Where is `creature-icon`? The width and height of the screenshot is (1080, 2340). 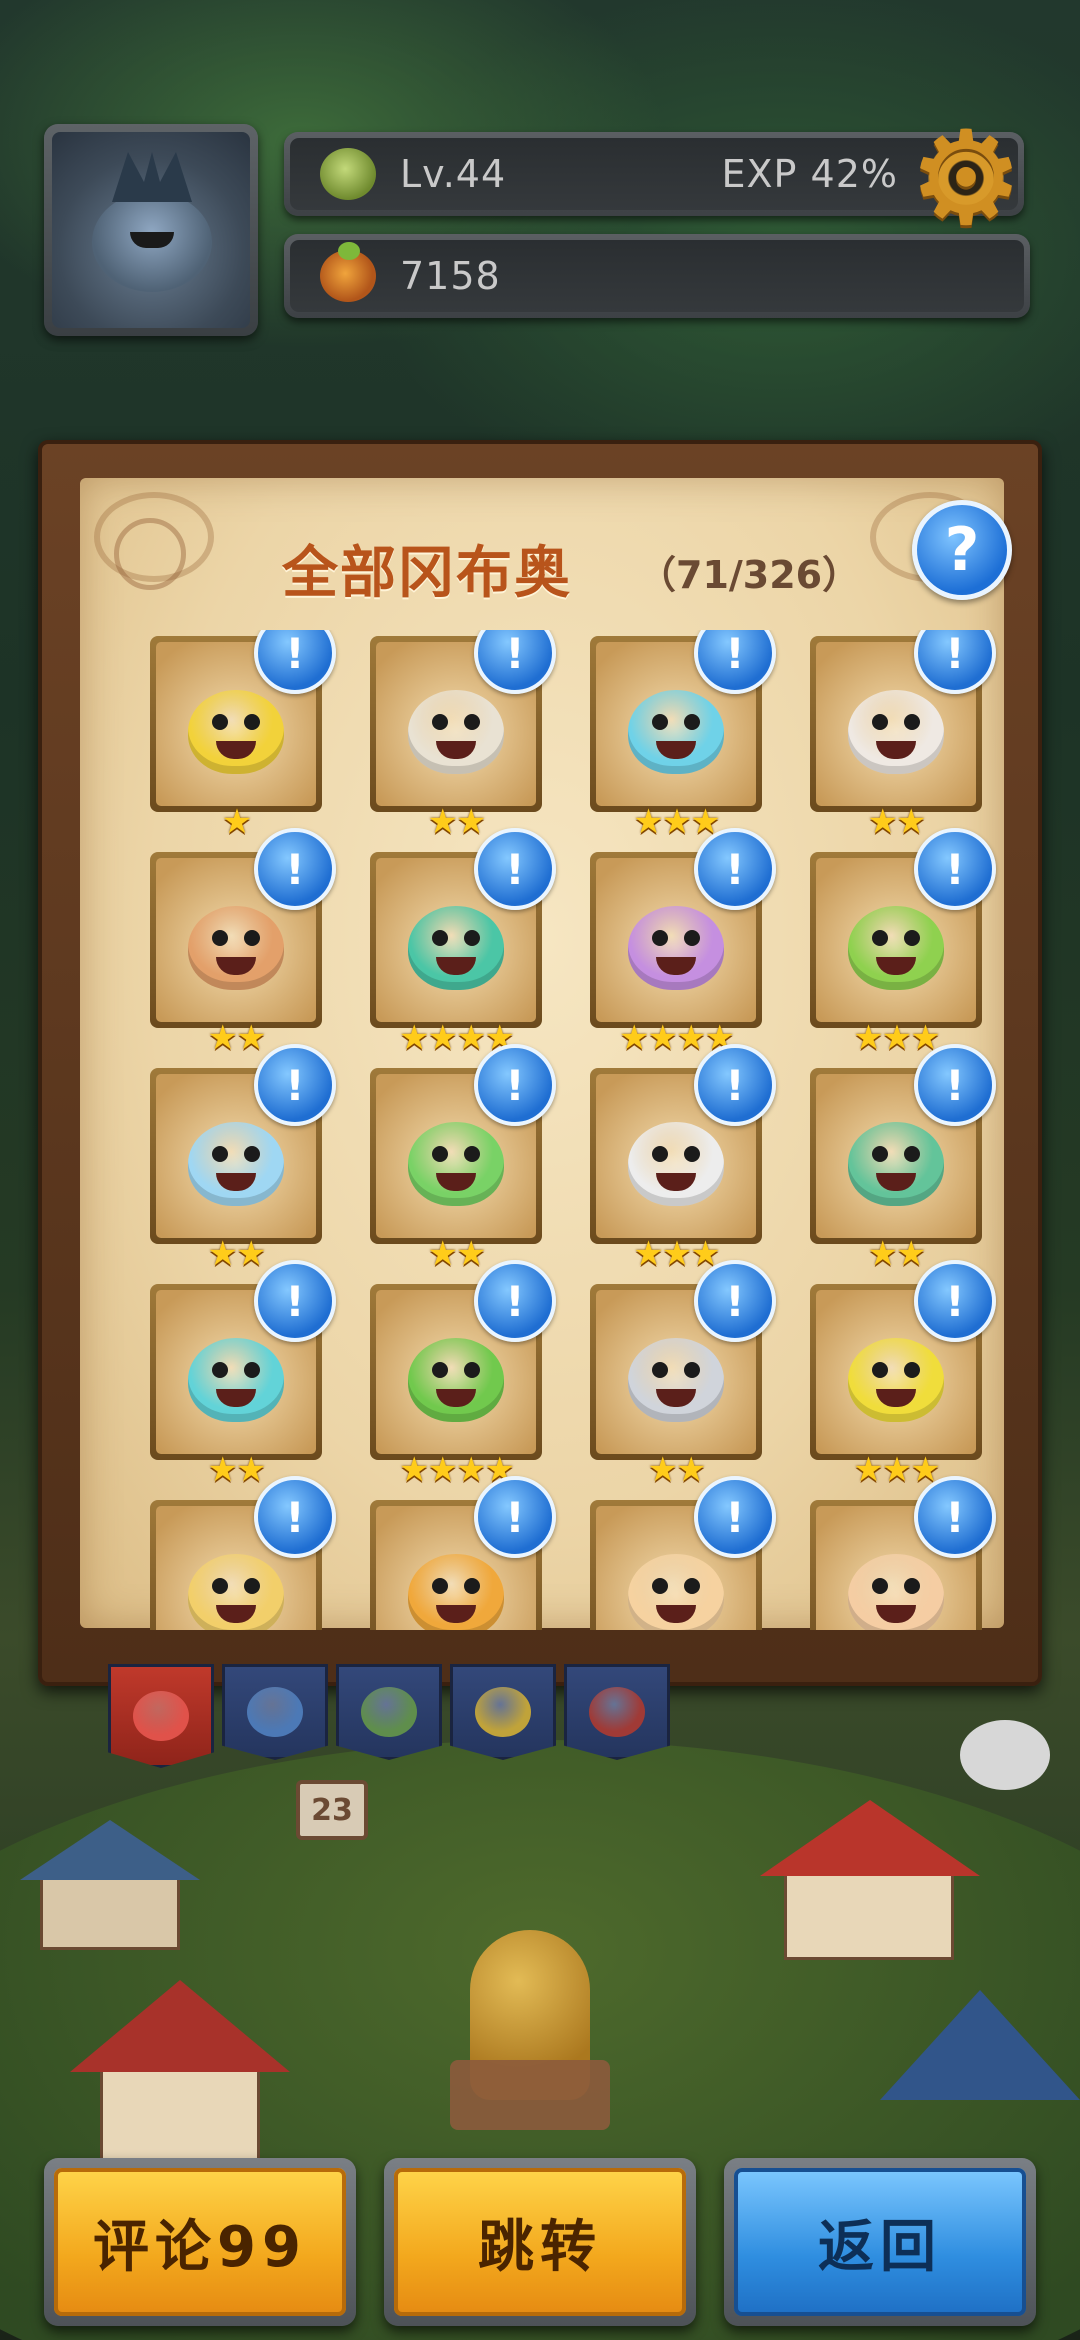 creature-icon is located at coordinates (1005, 1755).